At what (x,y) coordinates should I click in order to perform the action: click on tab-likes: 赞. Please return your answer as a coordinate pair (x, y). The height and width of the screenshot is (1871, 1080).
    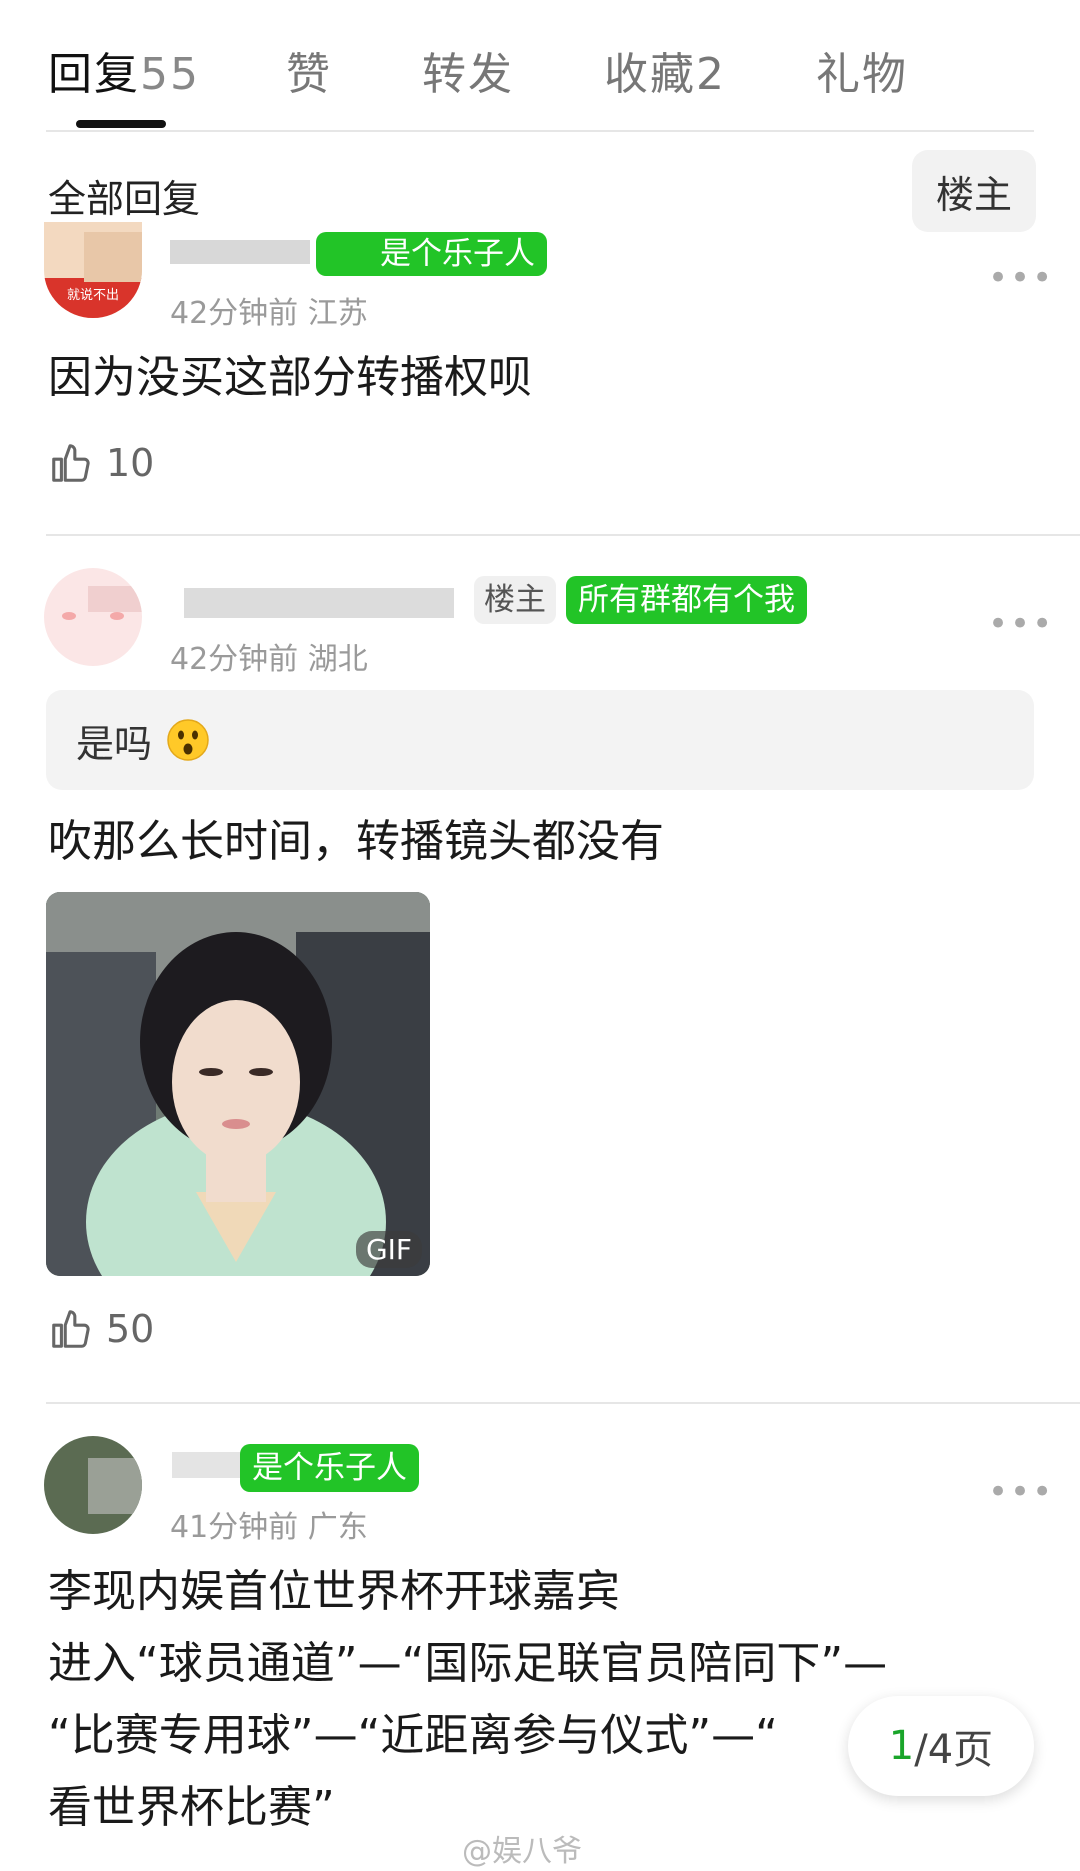
    Looking at the image, I should click on (309, 70).